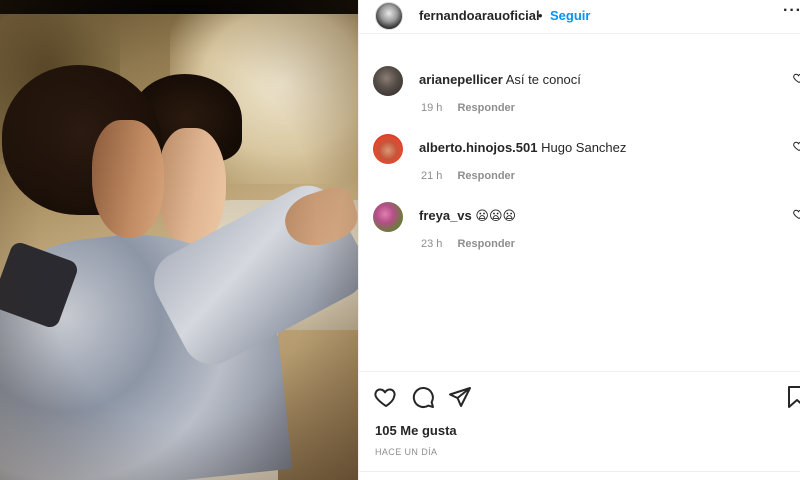 Image resolution: width=800 pixels, height=480 pixels. Describe the element at coordinates (460, 397) in the screenshot. I see `share-icon` at that location.